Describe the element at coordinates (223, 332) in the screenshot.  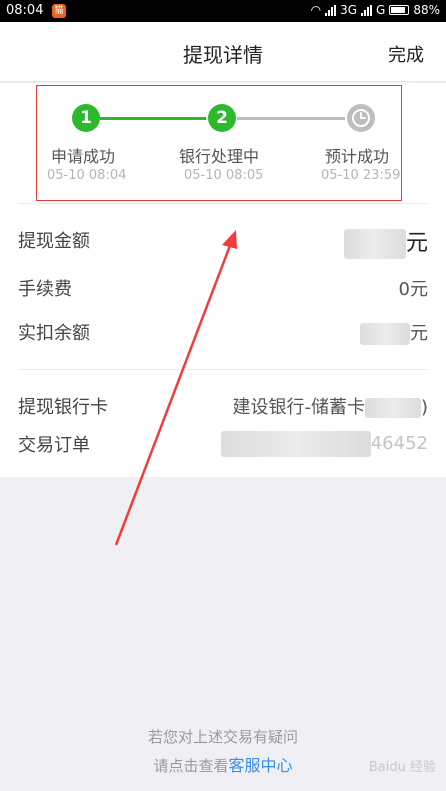
I see `actual-row: 实扣余额 元` at that location.